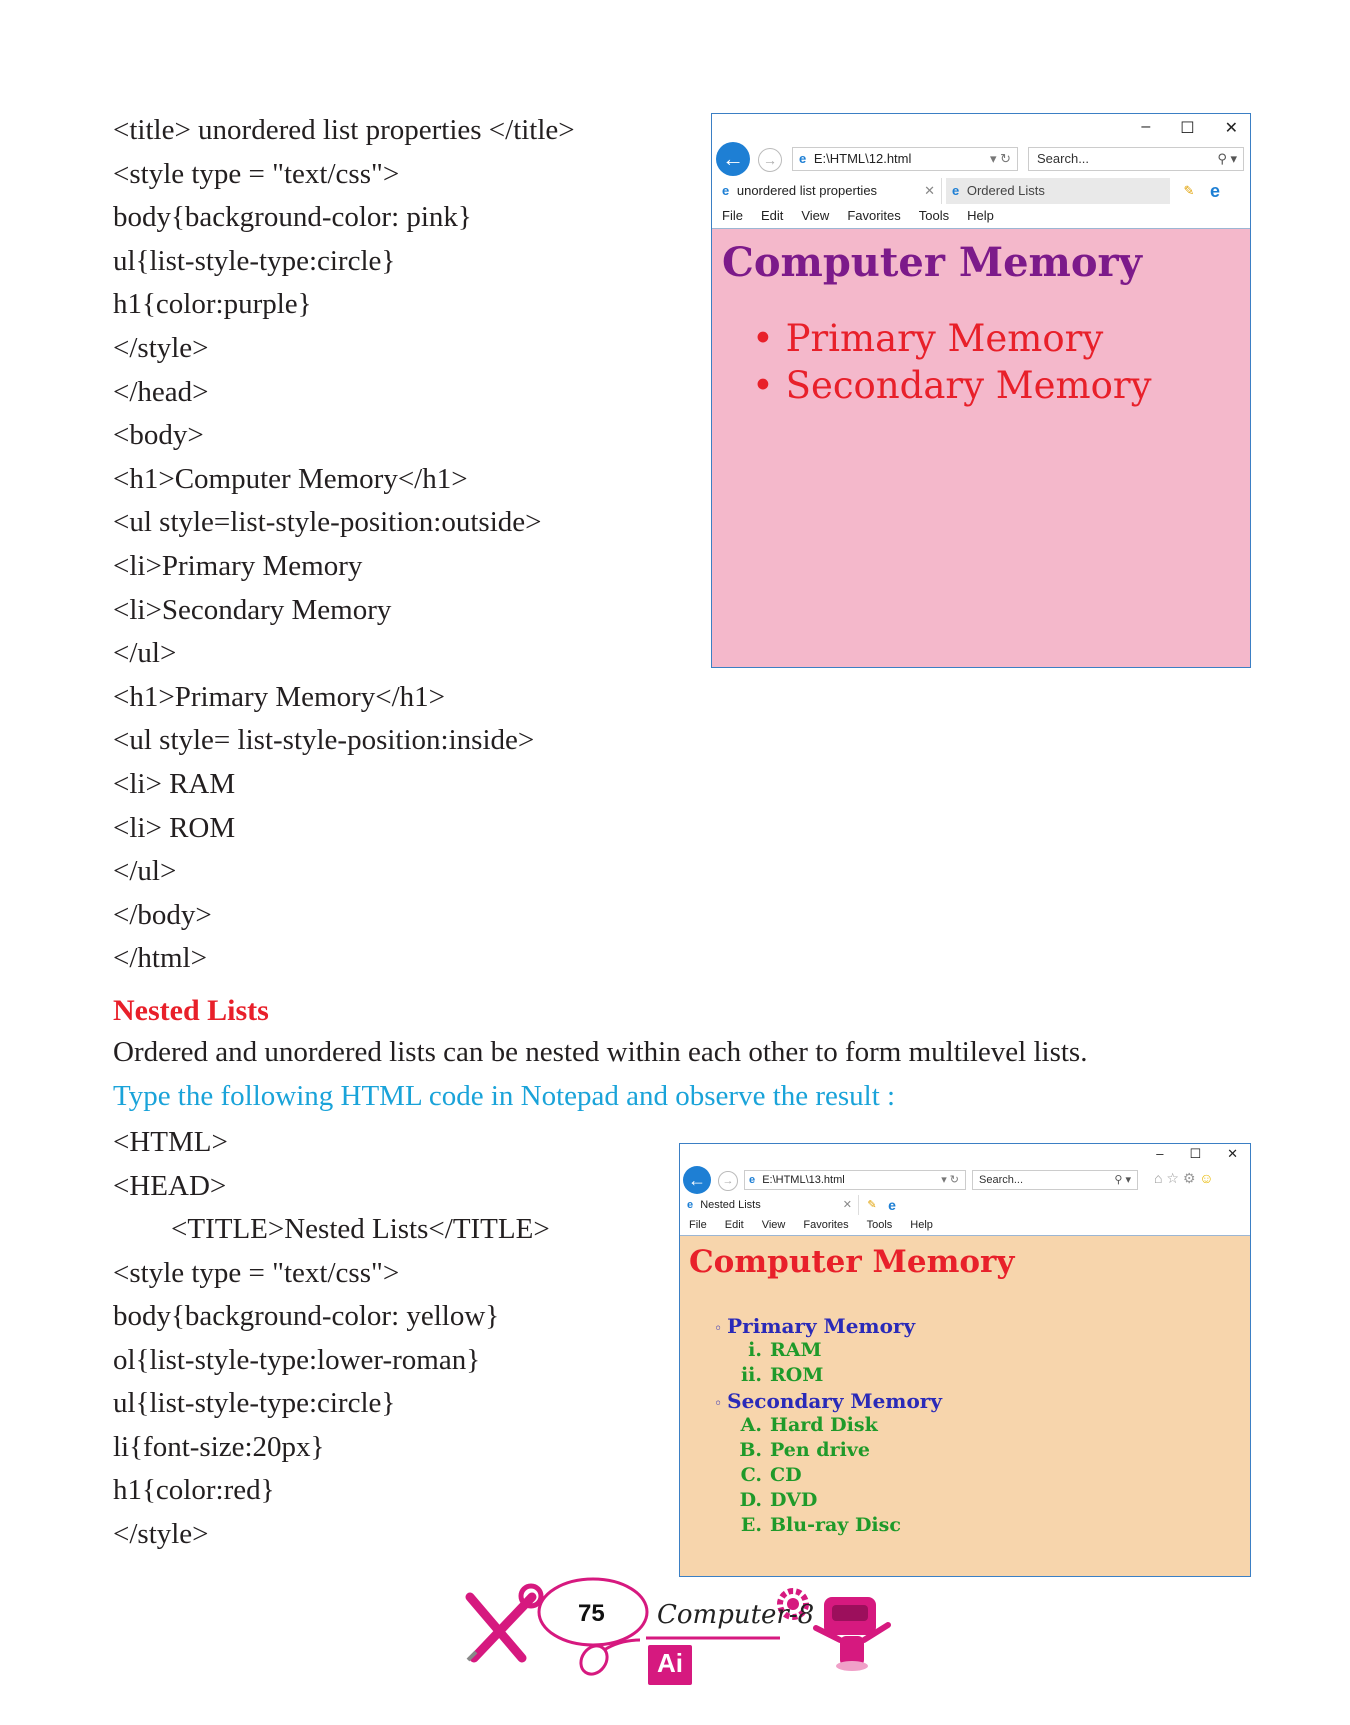 The image size is (1350, 1725). Describe the element at coordinates (219, 1446) in the screenshot. I see `code-line: li{font-size:20px}` at that location.